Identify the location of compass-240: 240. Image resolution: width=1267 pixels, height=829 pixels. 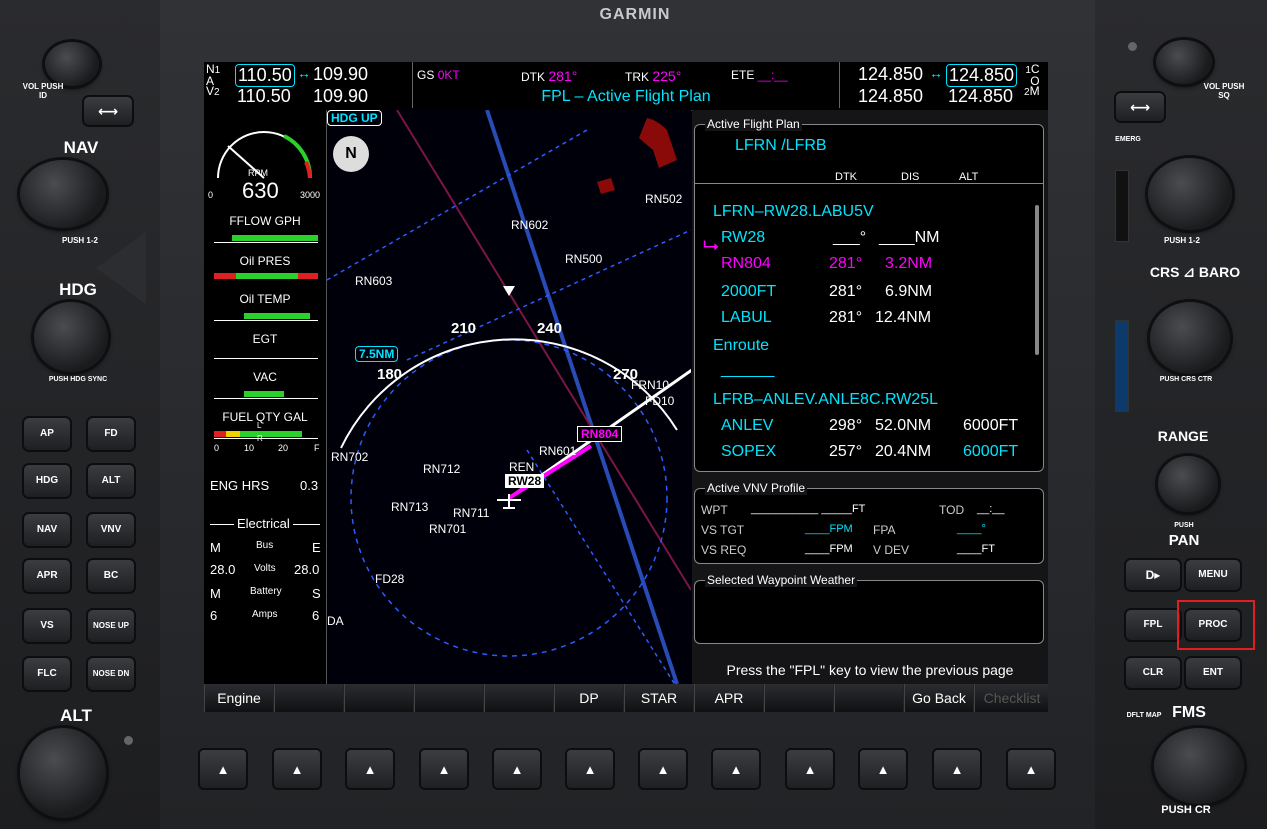
(550, 328).